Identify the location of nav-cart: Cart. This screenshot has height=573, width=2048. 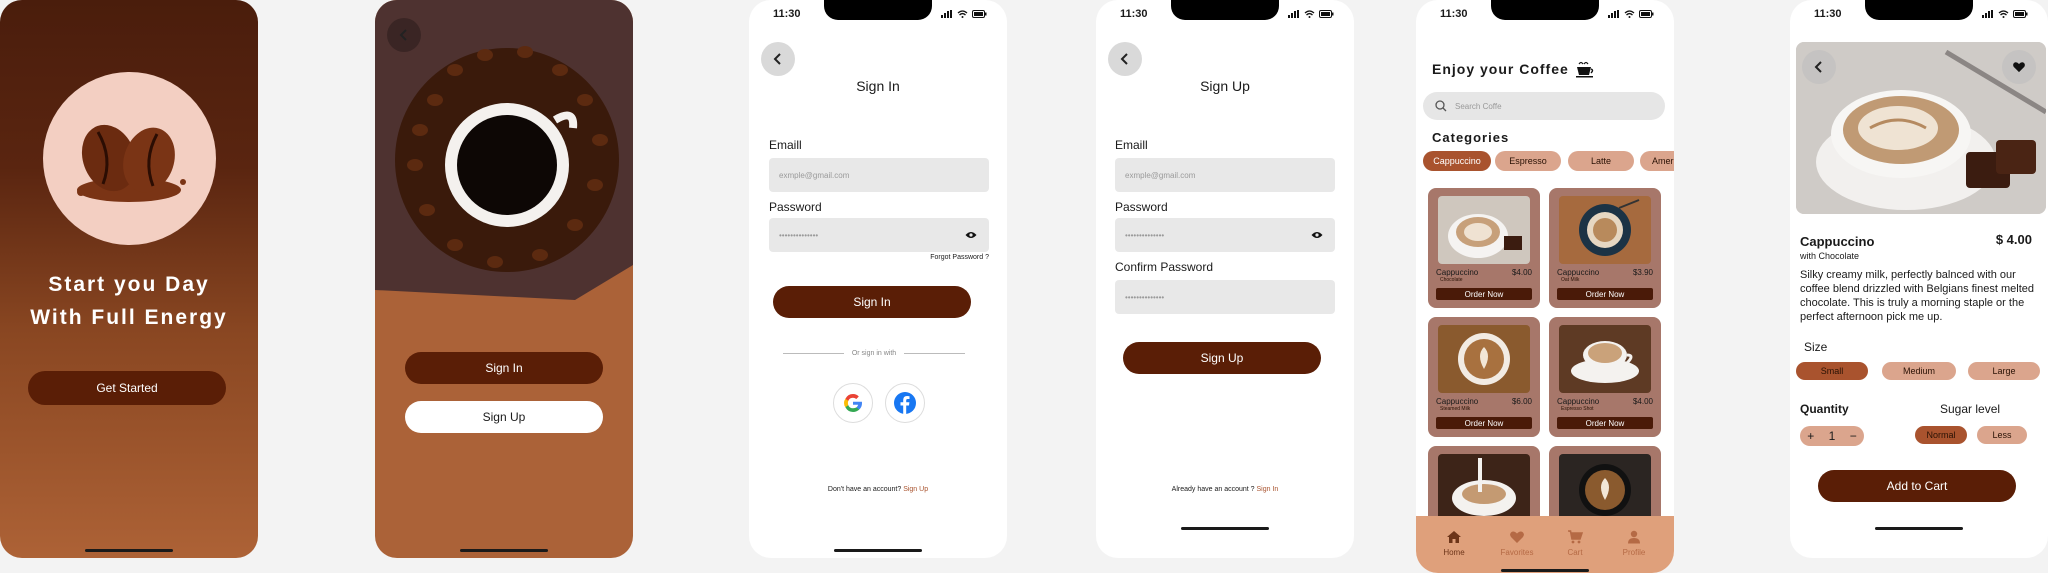
(1575, 543).